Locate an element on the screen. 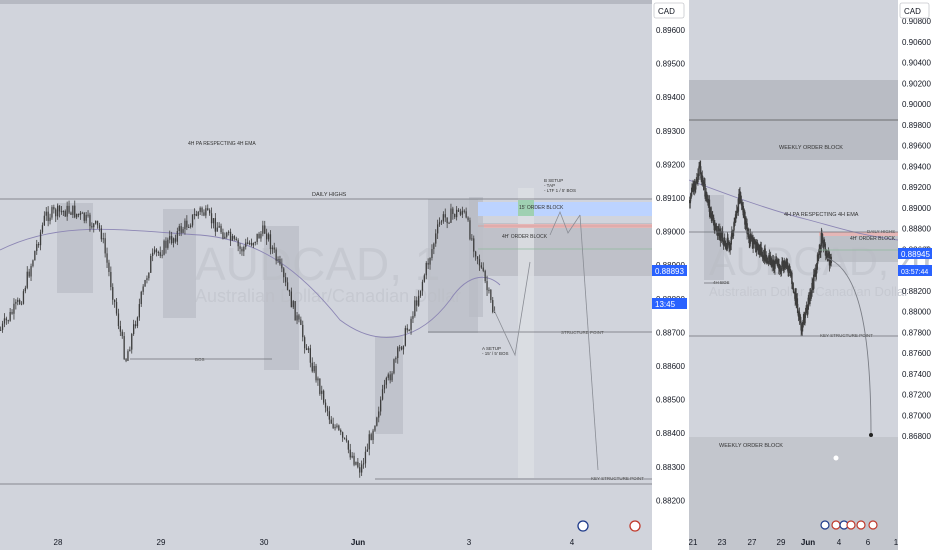 This screenshot has height=550, width=932. y-tick-label-4h: 0.87800 is located at coordinates (916, 332).